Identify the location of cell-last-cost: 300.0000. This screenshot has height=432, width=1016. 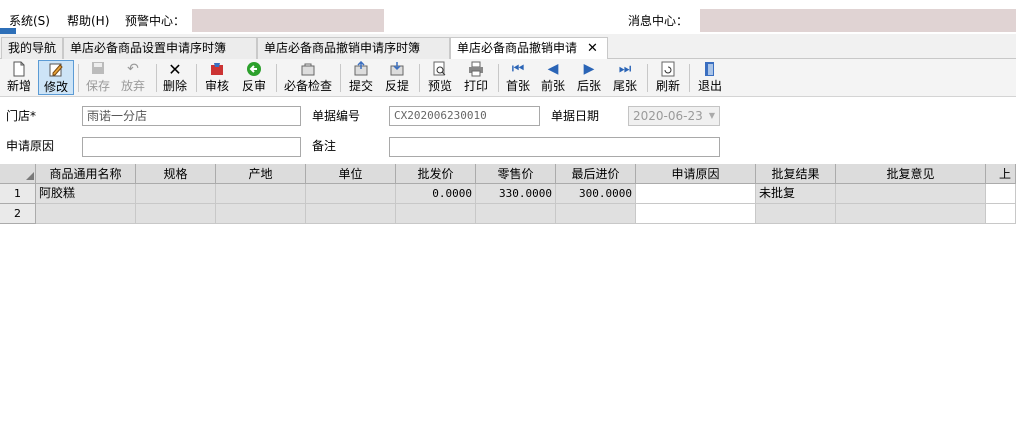
(596, 194).